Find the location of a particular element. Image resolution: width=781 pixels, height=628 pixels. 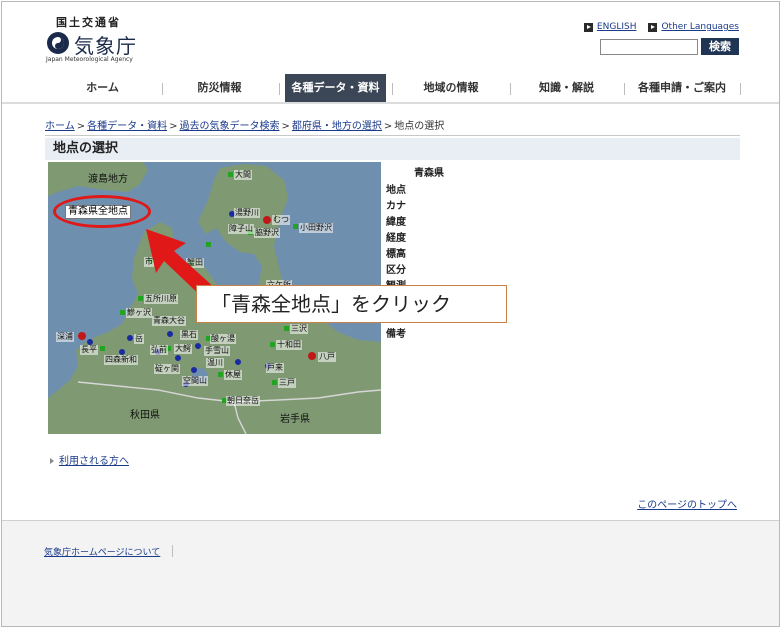

other-languages-link: Other Languages is located at coordinates (693, 27).